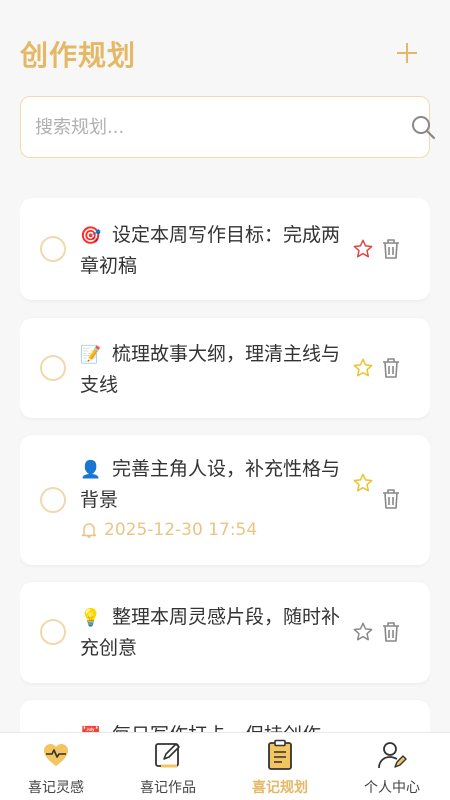  I want to click on tab-profile: 个人中心, so click(392, 766).